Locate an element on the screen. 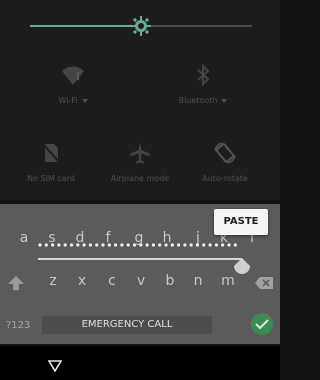 This screenshot has height=380, width=320. wifi-icon is located at coordinates (73, 75).